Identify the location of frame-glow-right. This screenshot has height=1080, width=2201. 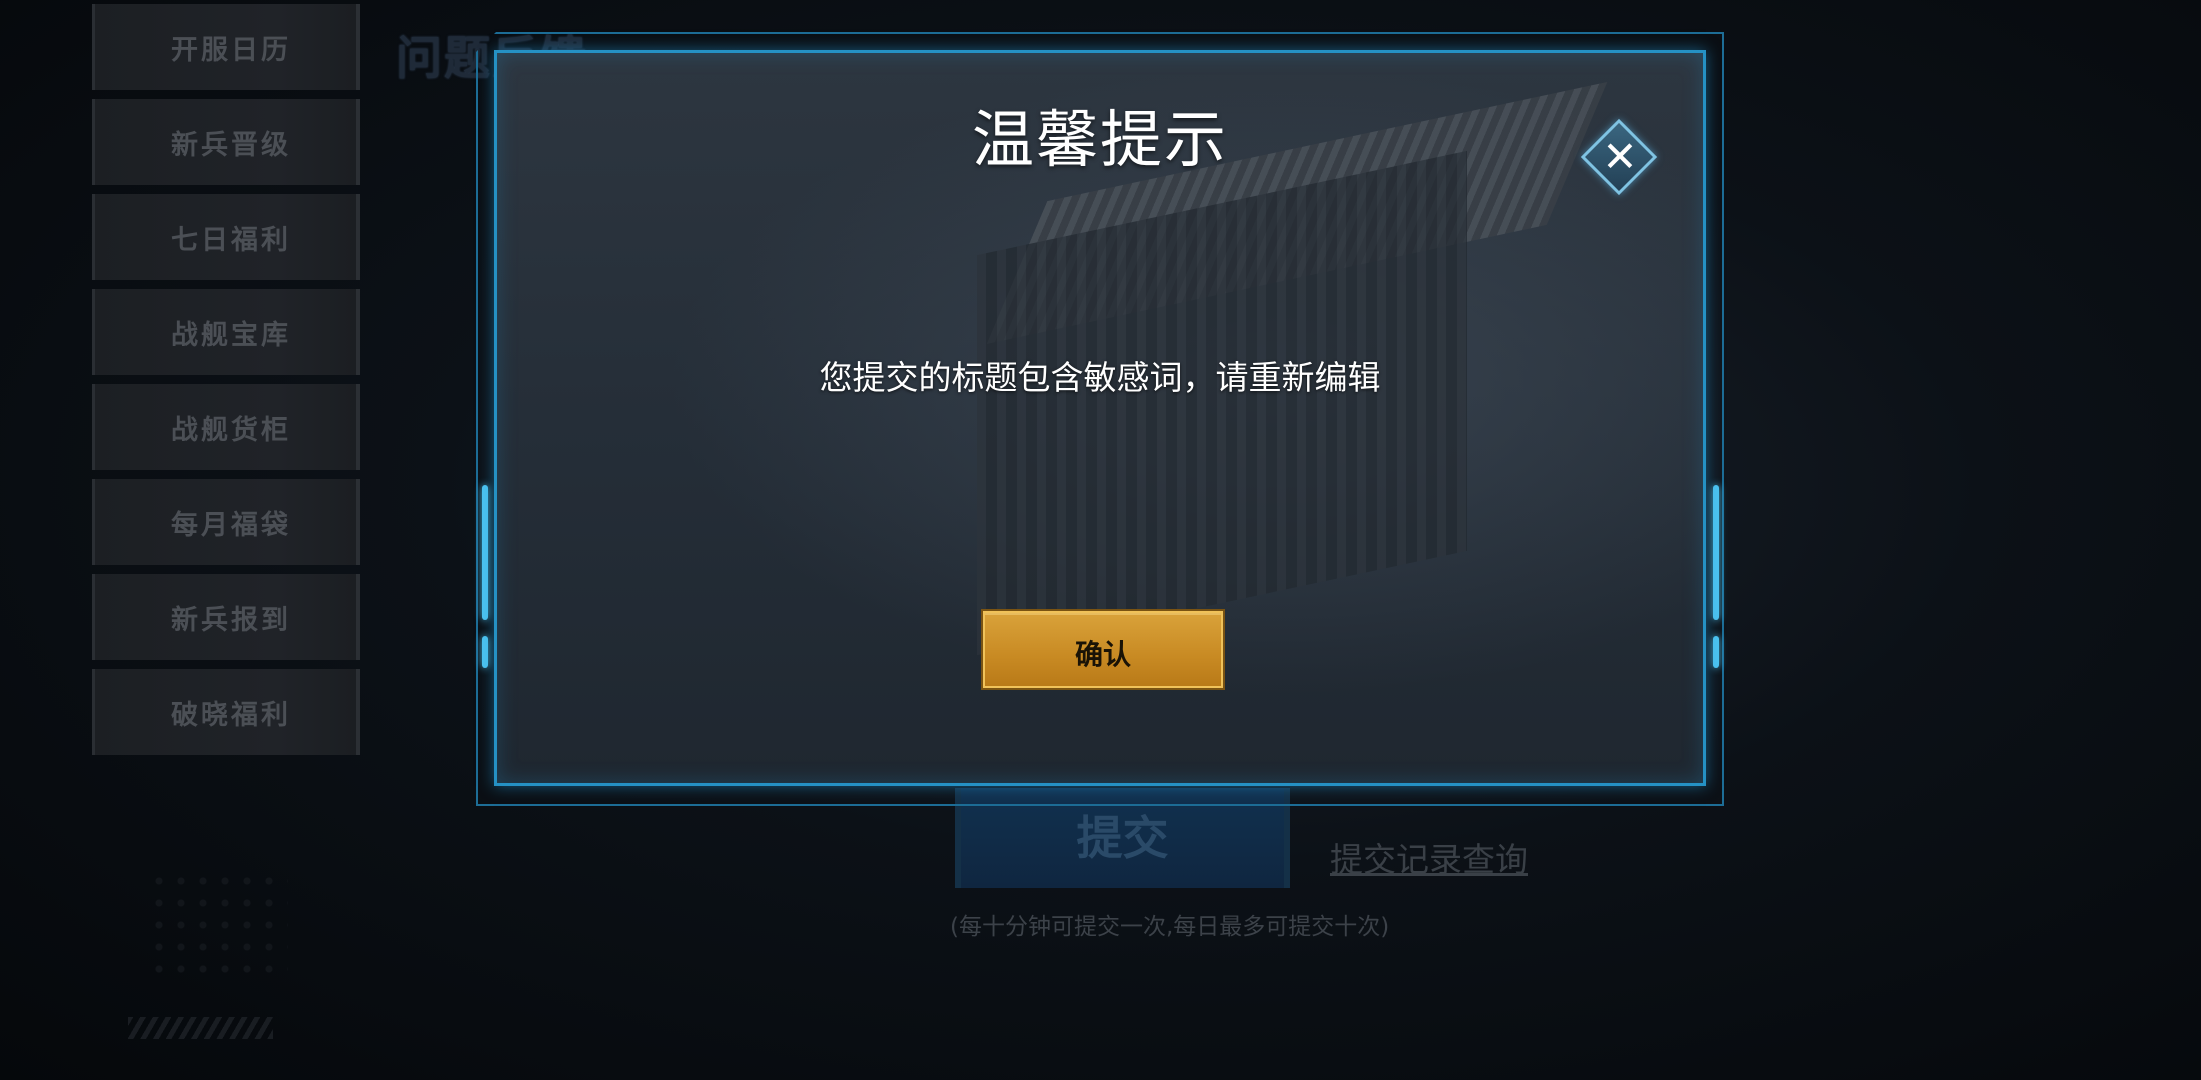
(1716, 552).